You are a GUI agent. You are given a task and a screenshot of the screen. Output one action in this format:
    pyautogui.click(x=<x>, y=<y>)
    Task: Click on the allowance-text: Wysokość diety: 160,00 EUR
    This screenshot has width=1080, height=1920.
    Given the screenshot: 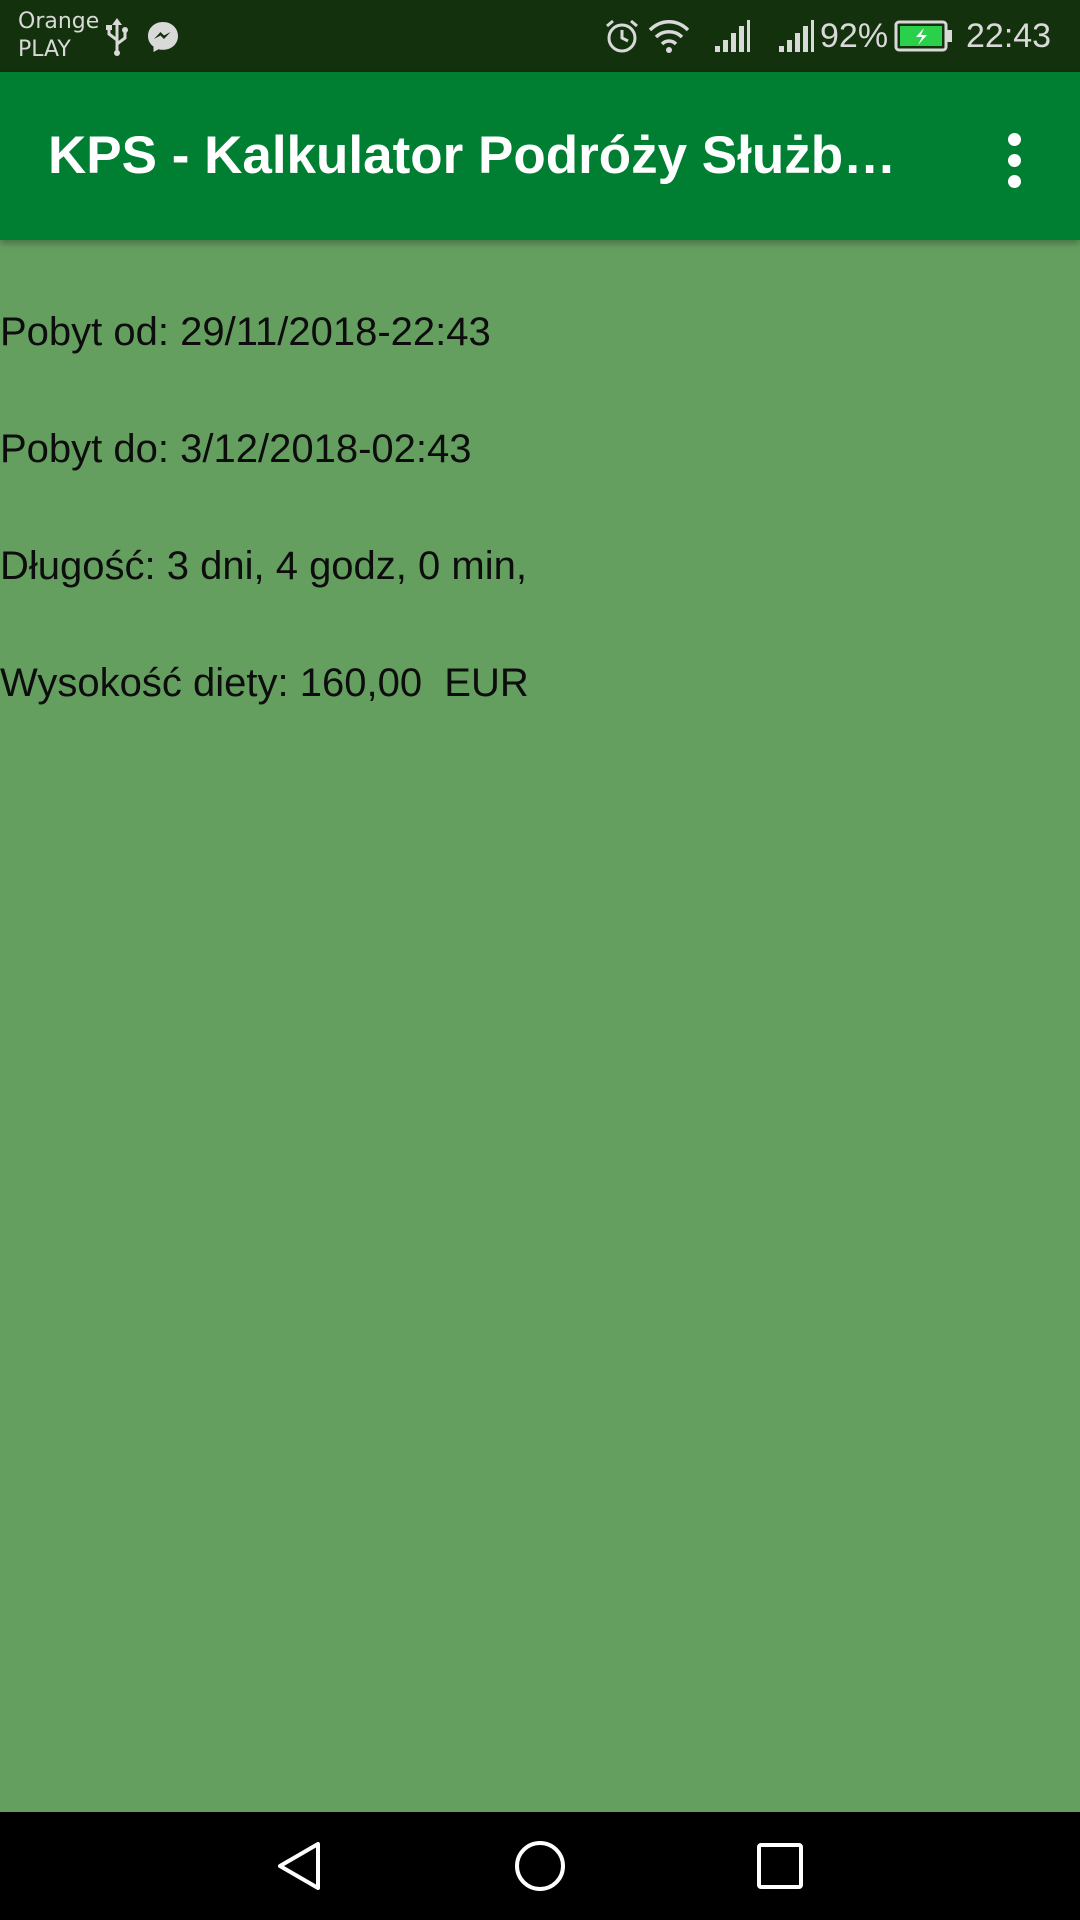 What is the action you would take?
    pyautogui.click(x=264, y=683)
    